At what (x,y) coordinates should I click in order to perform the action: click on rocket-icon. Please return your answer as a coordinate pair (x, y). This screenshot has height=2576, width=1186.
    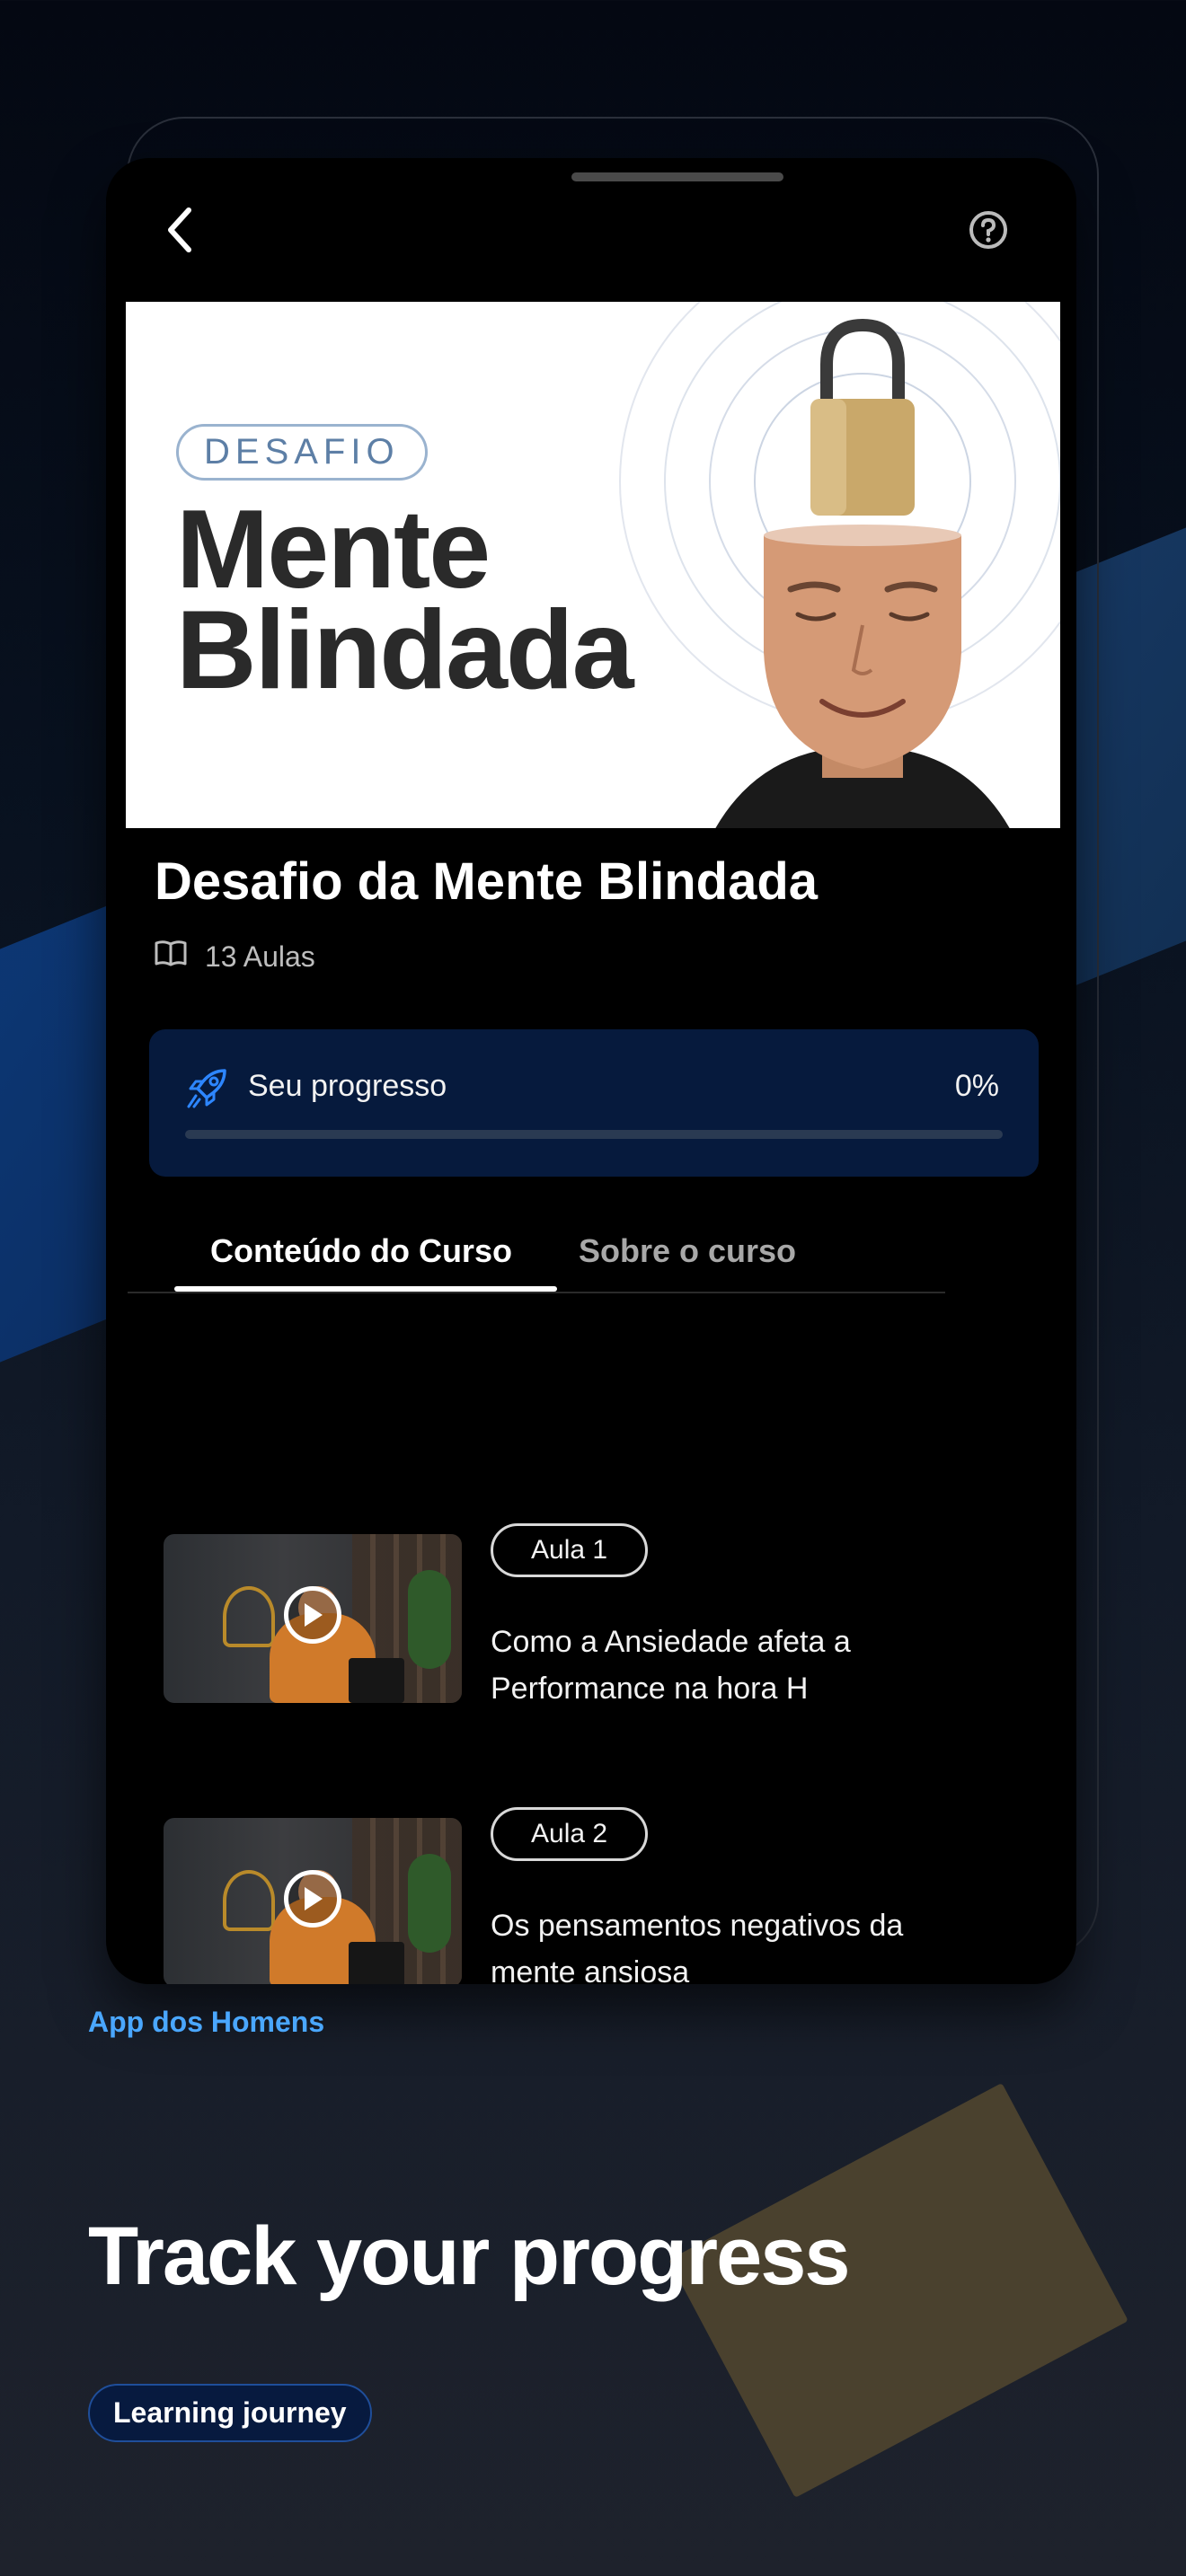
    Looking at the image, I should click on (207, 1090).